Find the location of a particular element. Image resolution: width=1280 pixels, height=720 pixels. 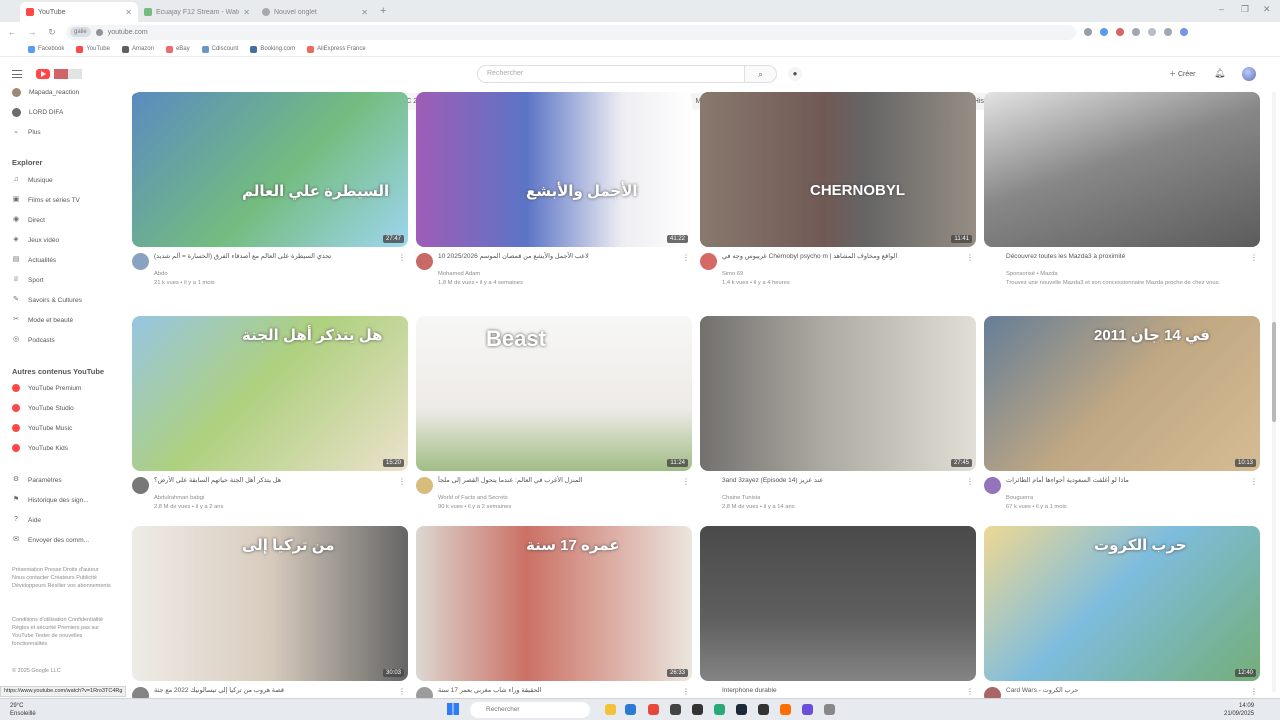

bookmark-youtube: YouTube is located at coordinates (93, 49).